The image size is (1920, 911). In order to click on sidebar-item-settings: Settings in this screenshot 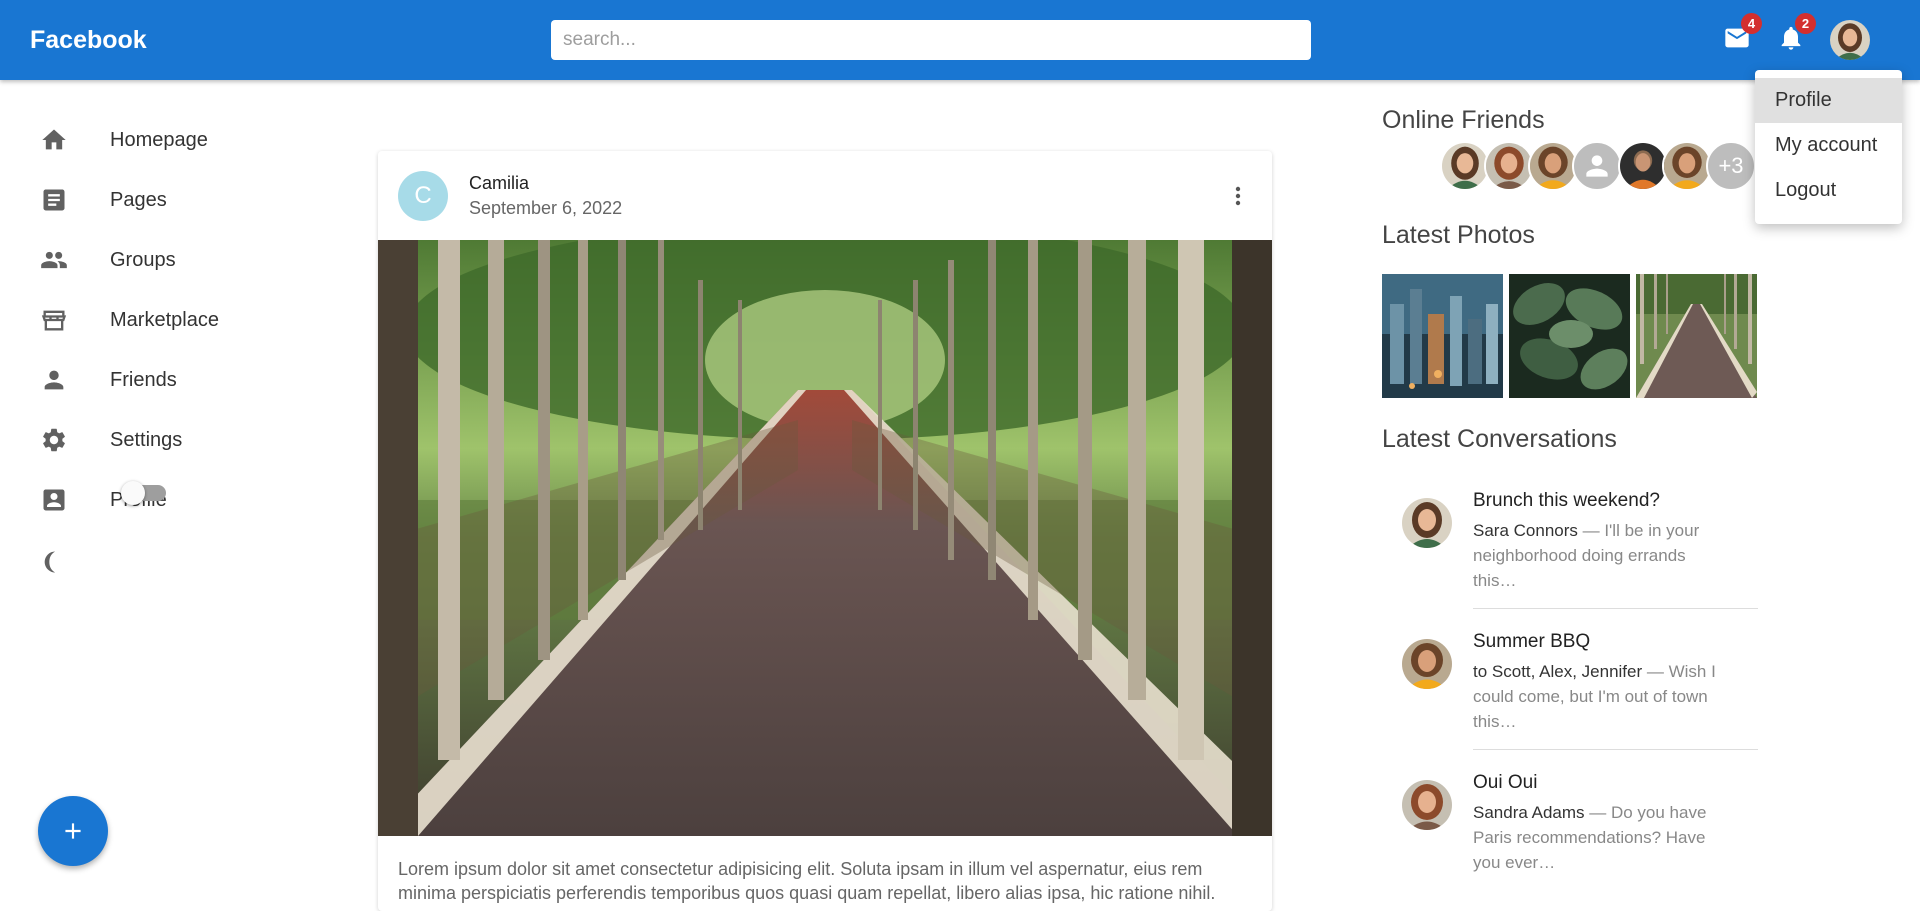, I will do `click(165, 440)`.